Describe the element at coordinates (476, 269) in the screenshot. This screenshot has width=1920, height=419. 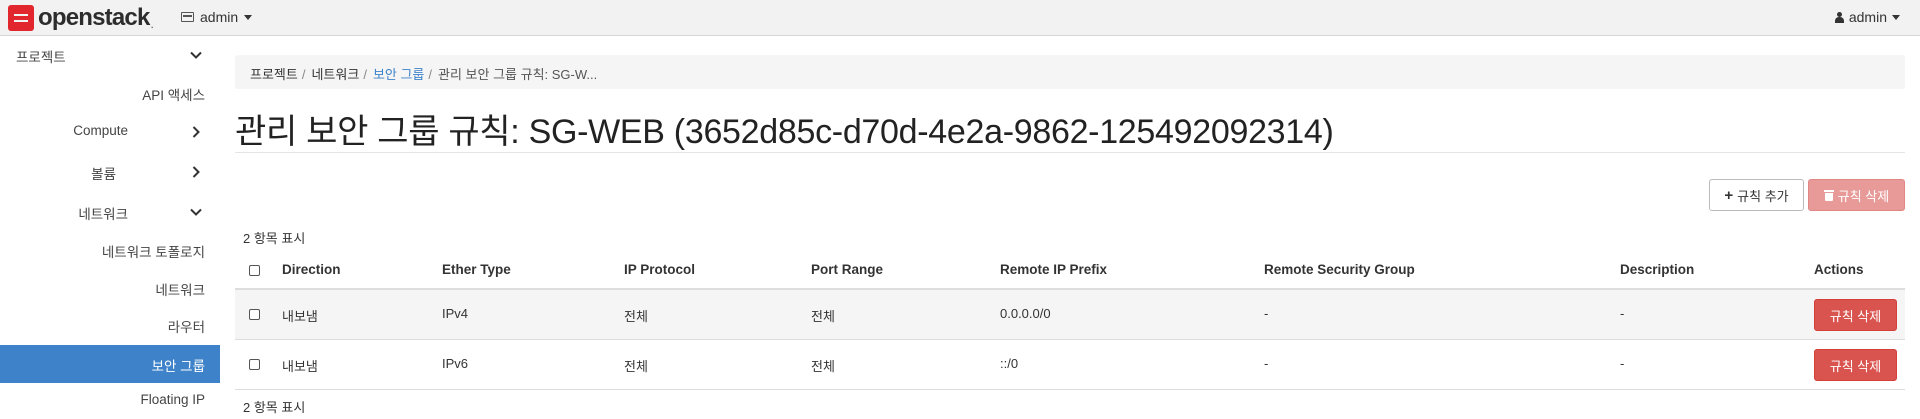
I see `column-header-ether-type: Ether Type` at that location.